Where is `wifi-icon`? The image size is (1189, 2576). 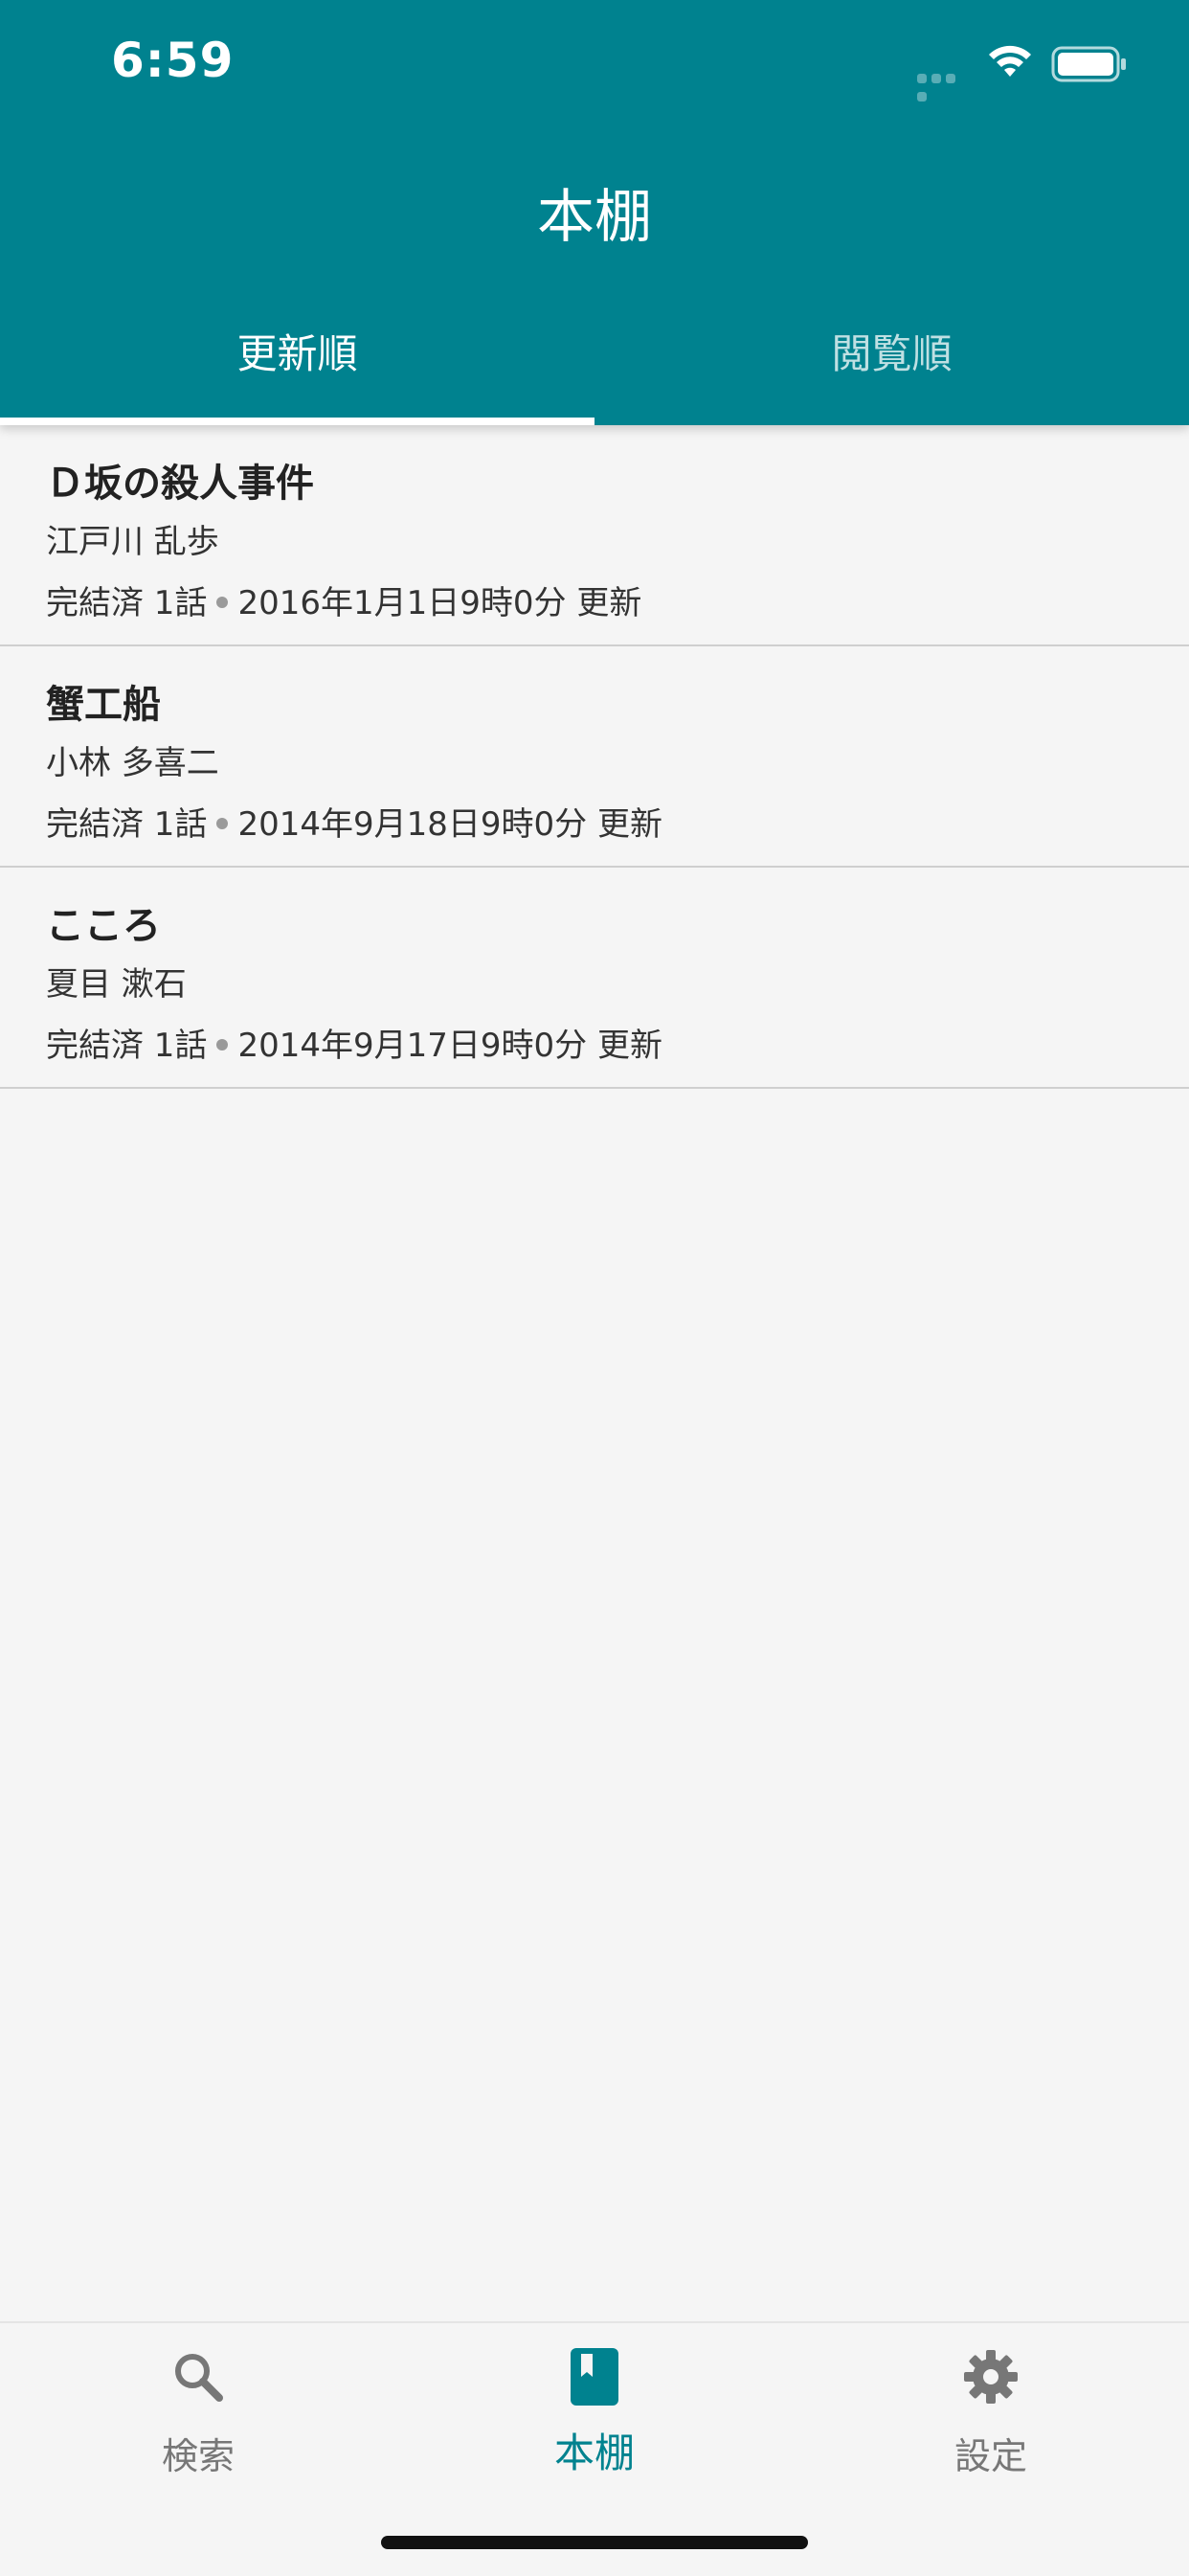
wifi-icon is located at coordinates (1010, 61).